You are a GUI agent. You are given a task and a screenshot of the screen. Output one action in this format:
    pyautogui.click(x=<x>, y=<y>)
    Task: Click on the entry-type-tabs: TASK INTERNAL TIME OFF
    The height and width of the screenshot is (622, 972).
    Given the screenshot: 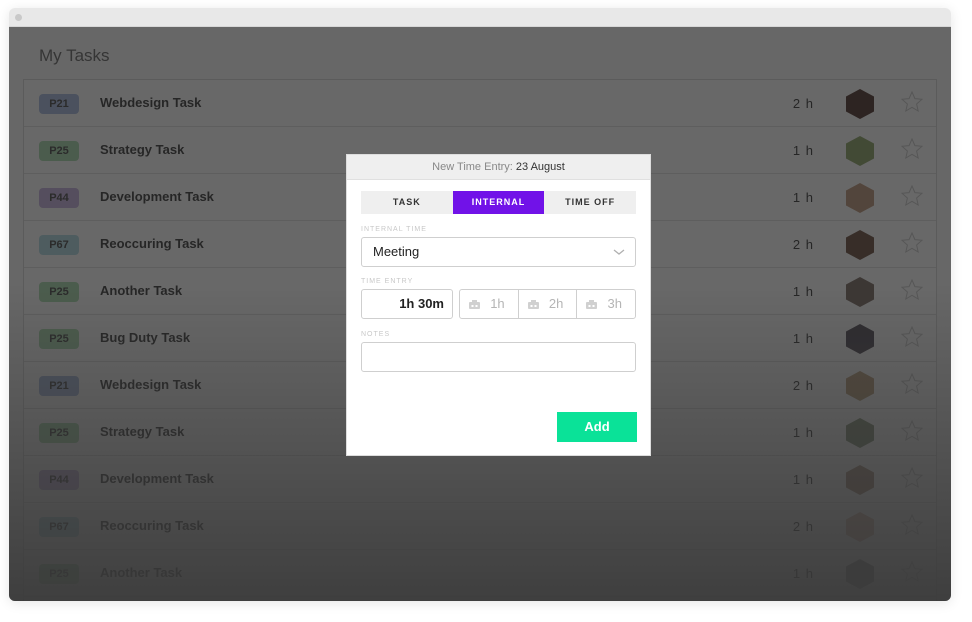 What is the action you would take?
    pyautogui.click(x=498, y=202)
    